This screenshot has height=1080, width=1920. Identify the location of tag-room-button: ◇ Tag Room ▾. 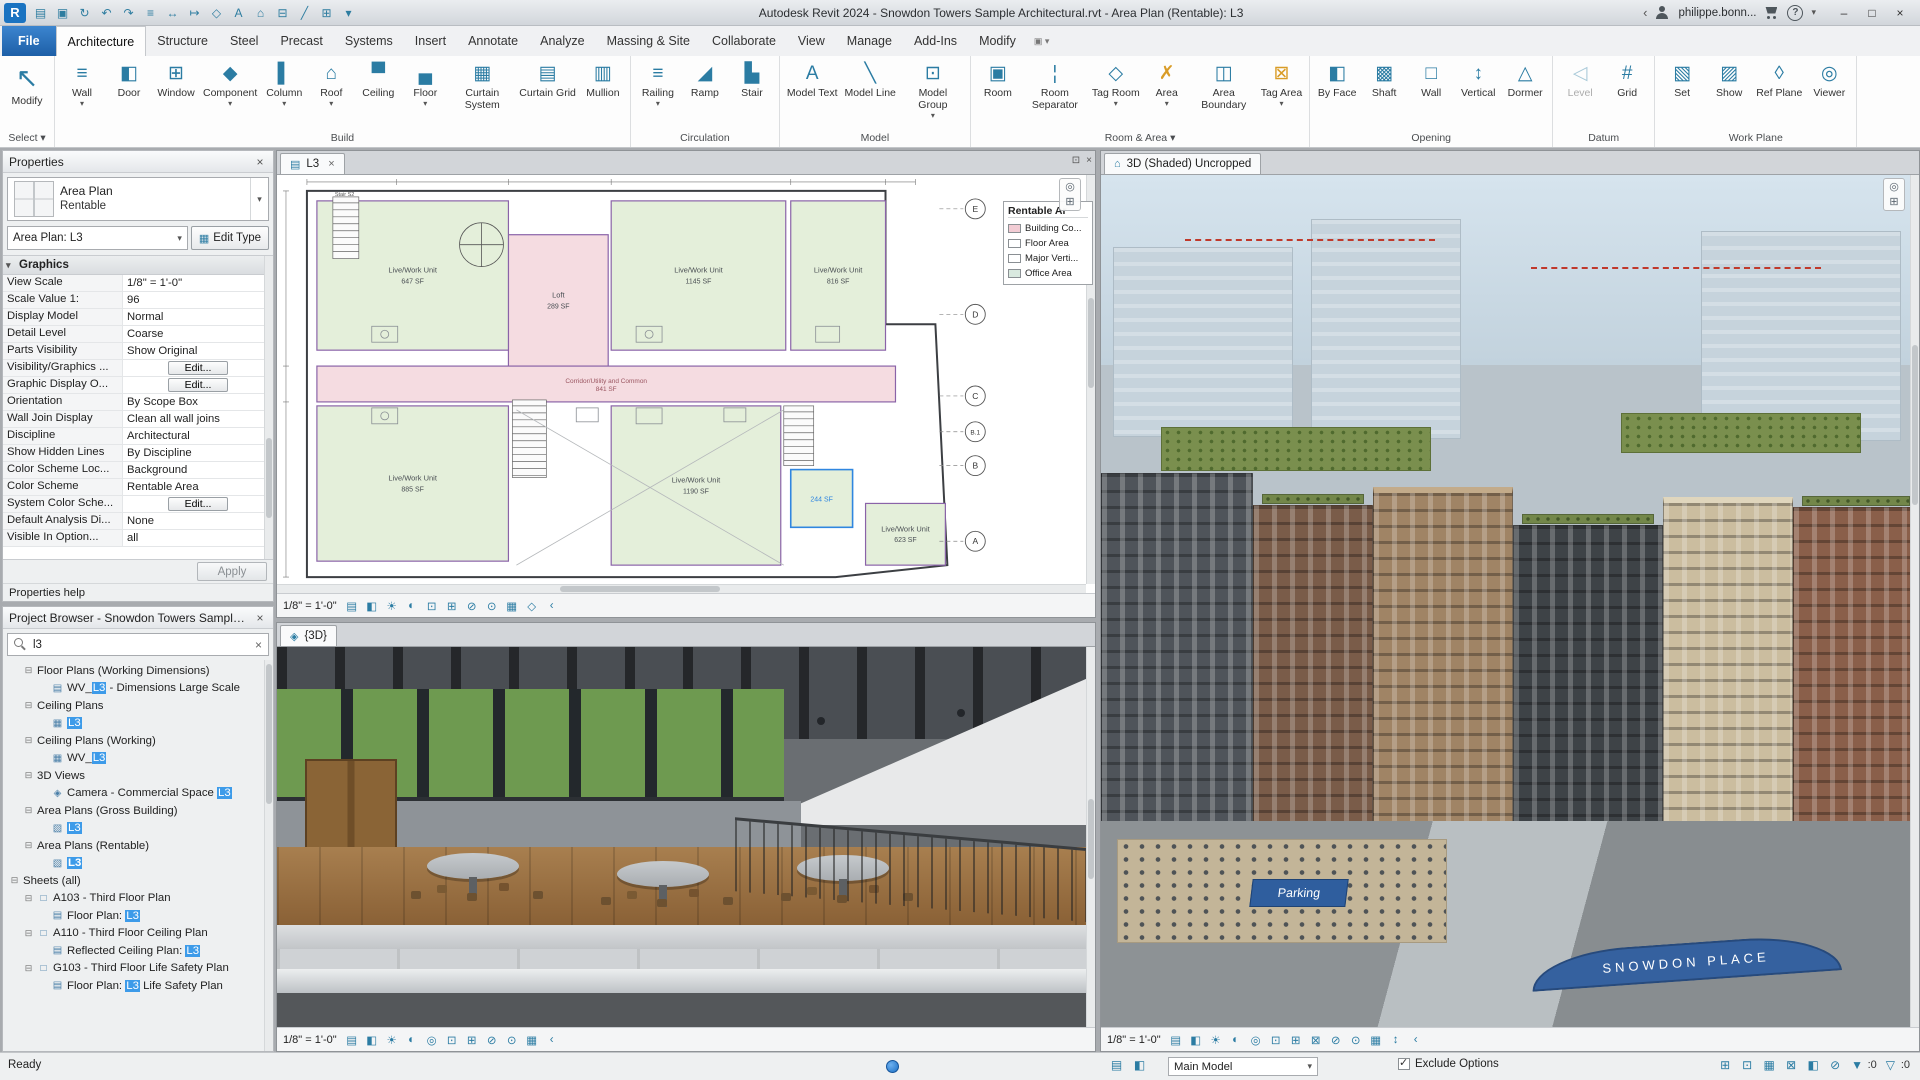
(1116, 93).